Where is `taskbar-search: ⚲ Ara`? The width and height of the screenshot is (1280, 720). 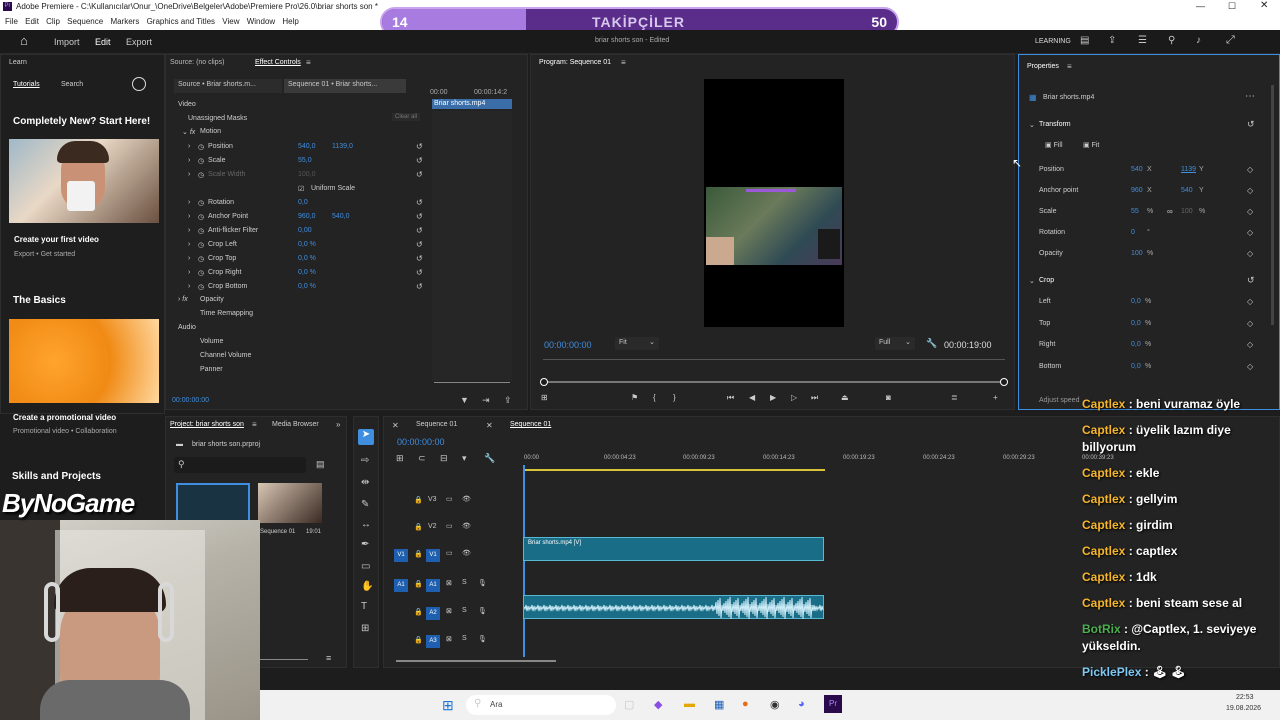
taskbar-search: ⚲ Ara is located at coordinates (541, 705).